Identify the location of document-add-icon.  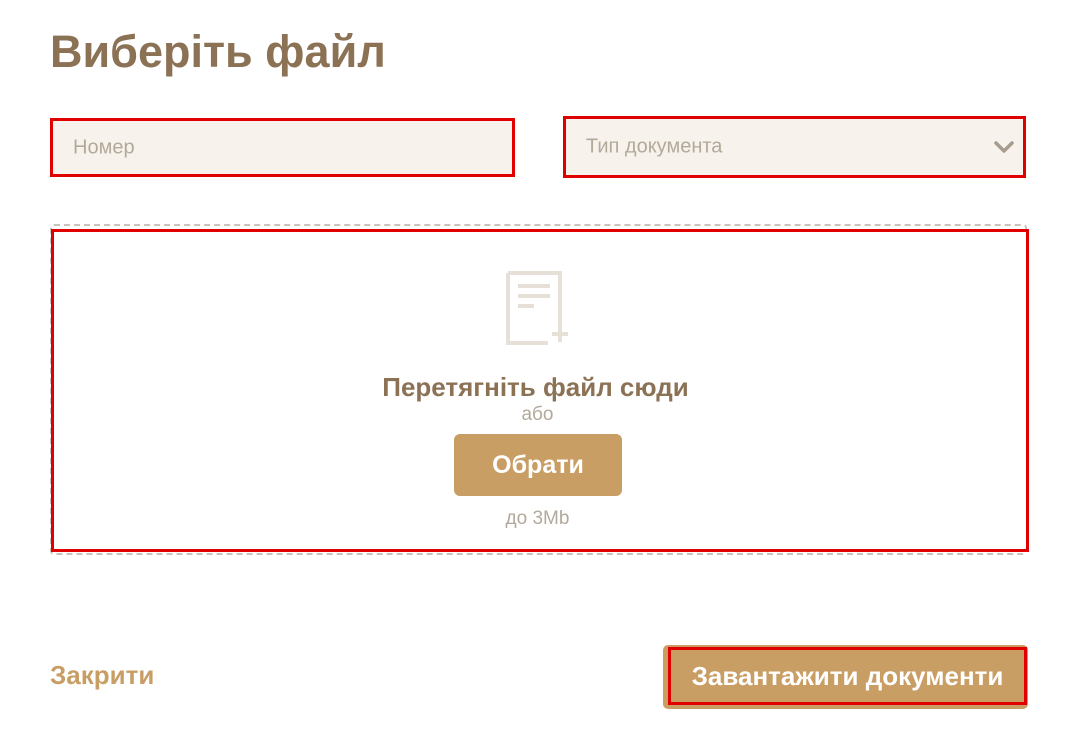
(537, 308).